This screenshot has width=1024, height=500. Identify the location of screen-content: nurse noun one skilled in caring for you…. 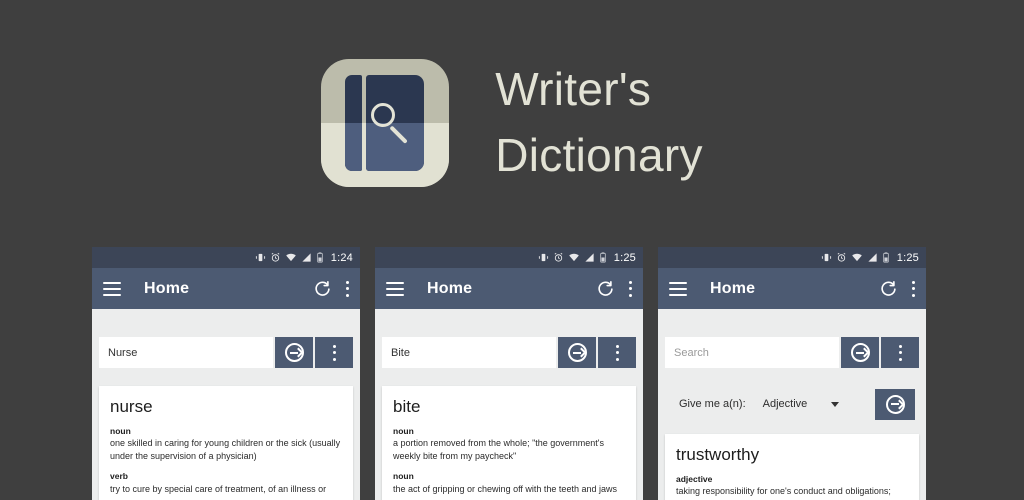
(226, 418).